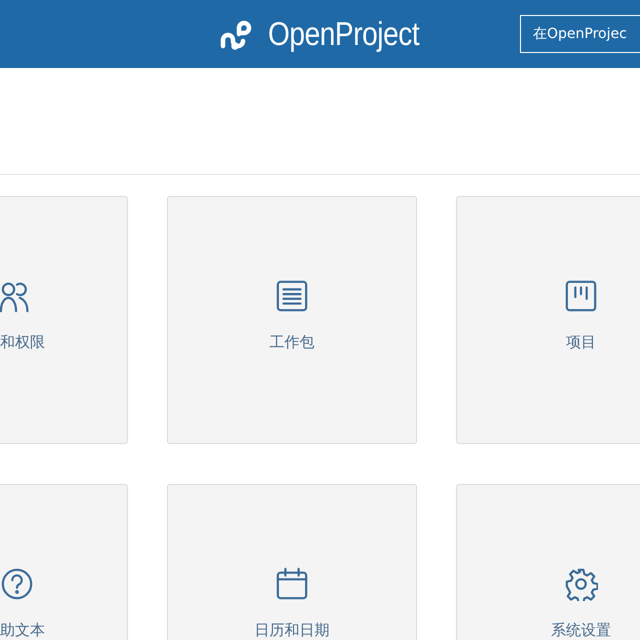 The image size is (640, 640). Describe the element at coordinates (344, 34) in the screenshot. I see `logo-text: OpenProject` at that location.